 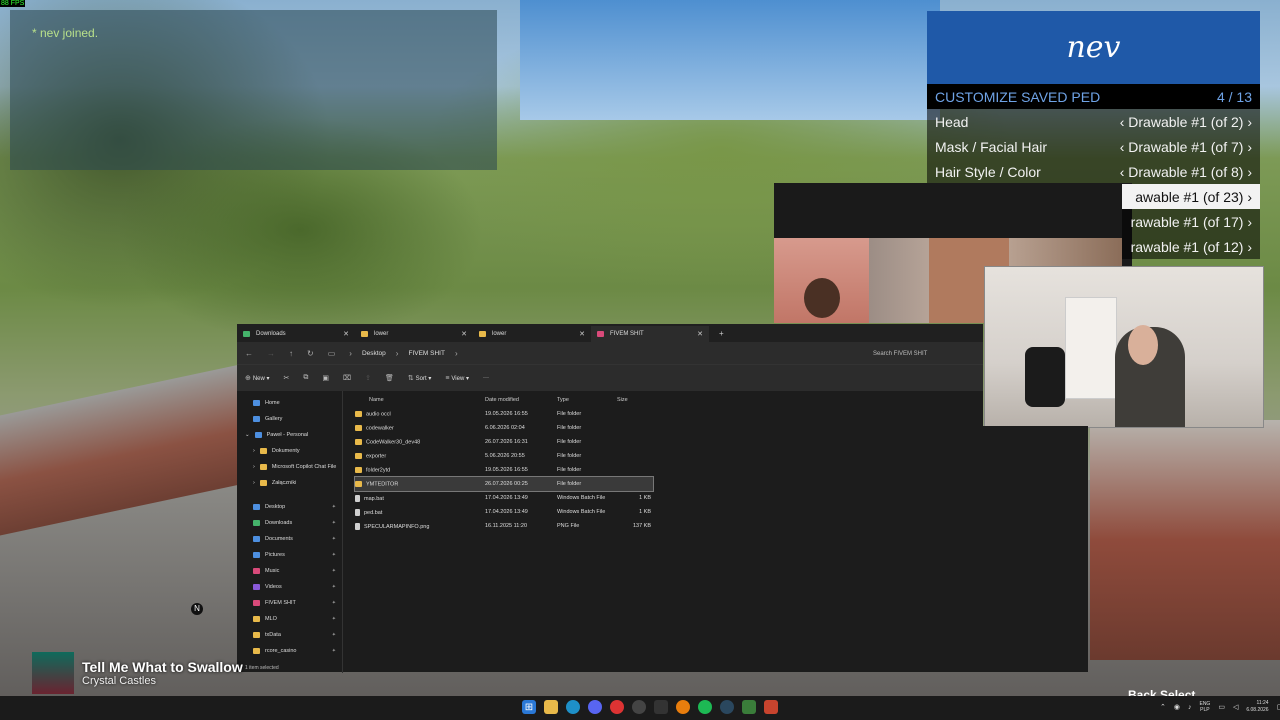 What do you see at coordinates (521, 400) in the screenshot?
I see `column-date: Date modified` at bounding box center [521, 400].